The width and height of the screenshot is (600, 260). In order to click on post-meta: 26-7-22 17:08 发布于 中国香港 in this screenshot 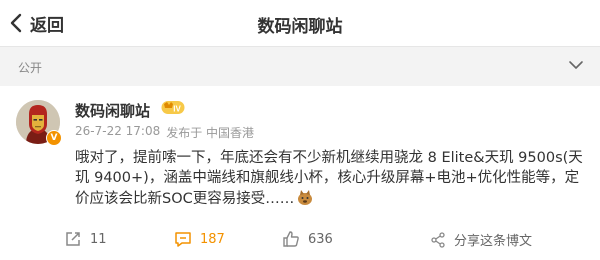, I will do `click(164, 132)`.